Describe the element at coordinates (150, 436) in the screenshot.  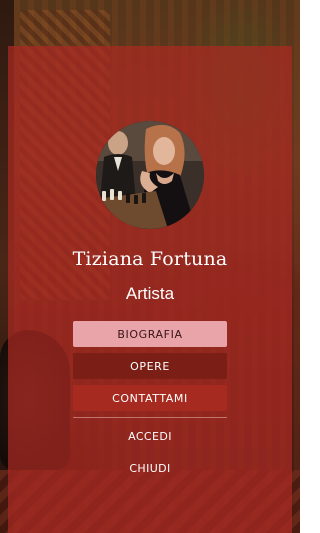
I see `accedi-link: ACCEDI` at that location.